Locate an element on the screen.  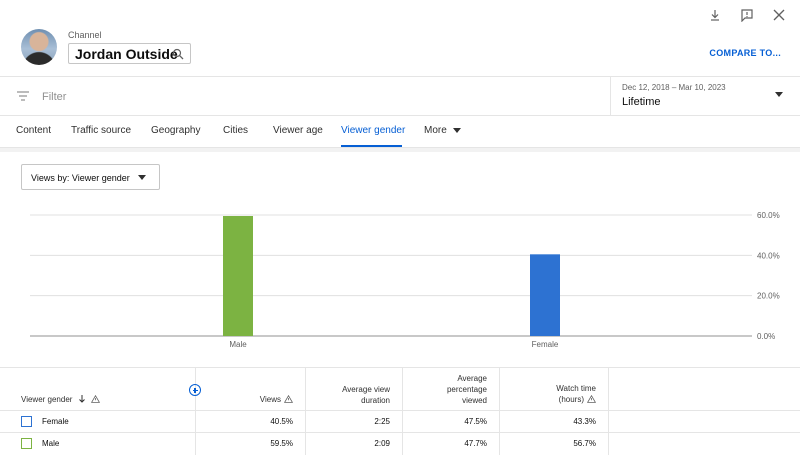
tab-geography: Geography is located at coordinates (175, 130).